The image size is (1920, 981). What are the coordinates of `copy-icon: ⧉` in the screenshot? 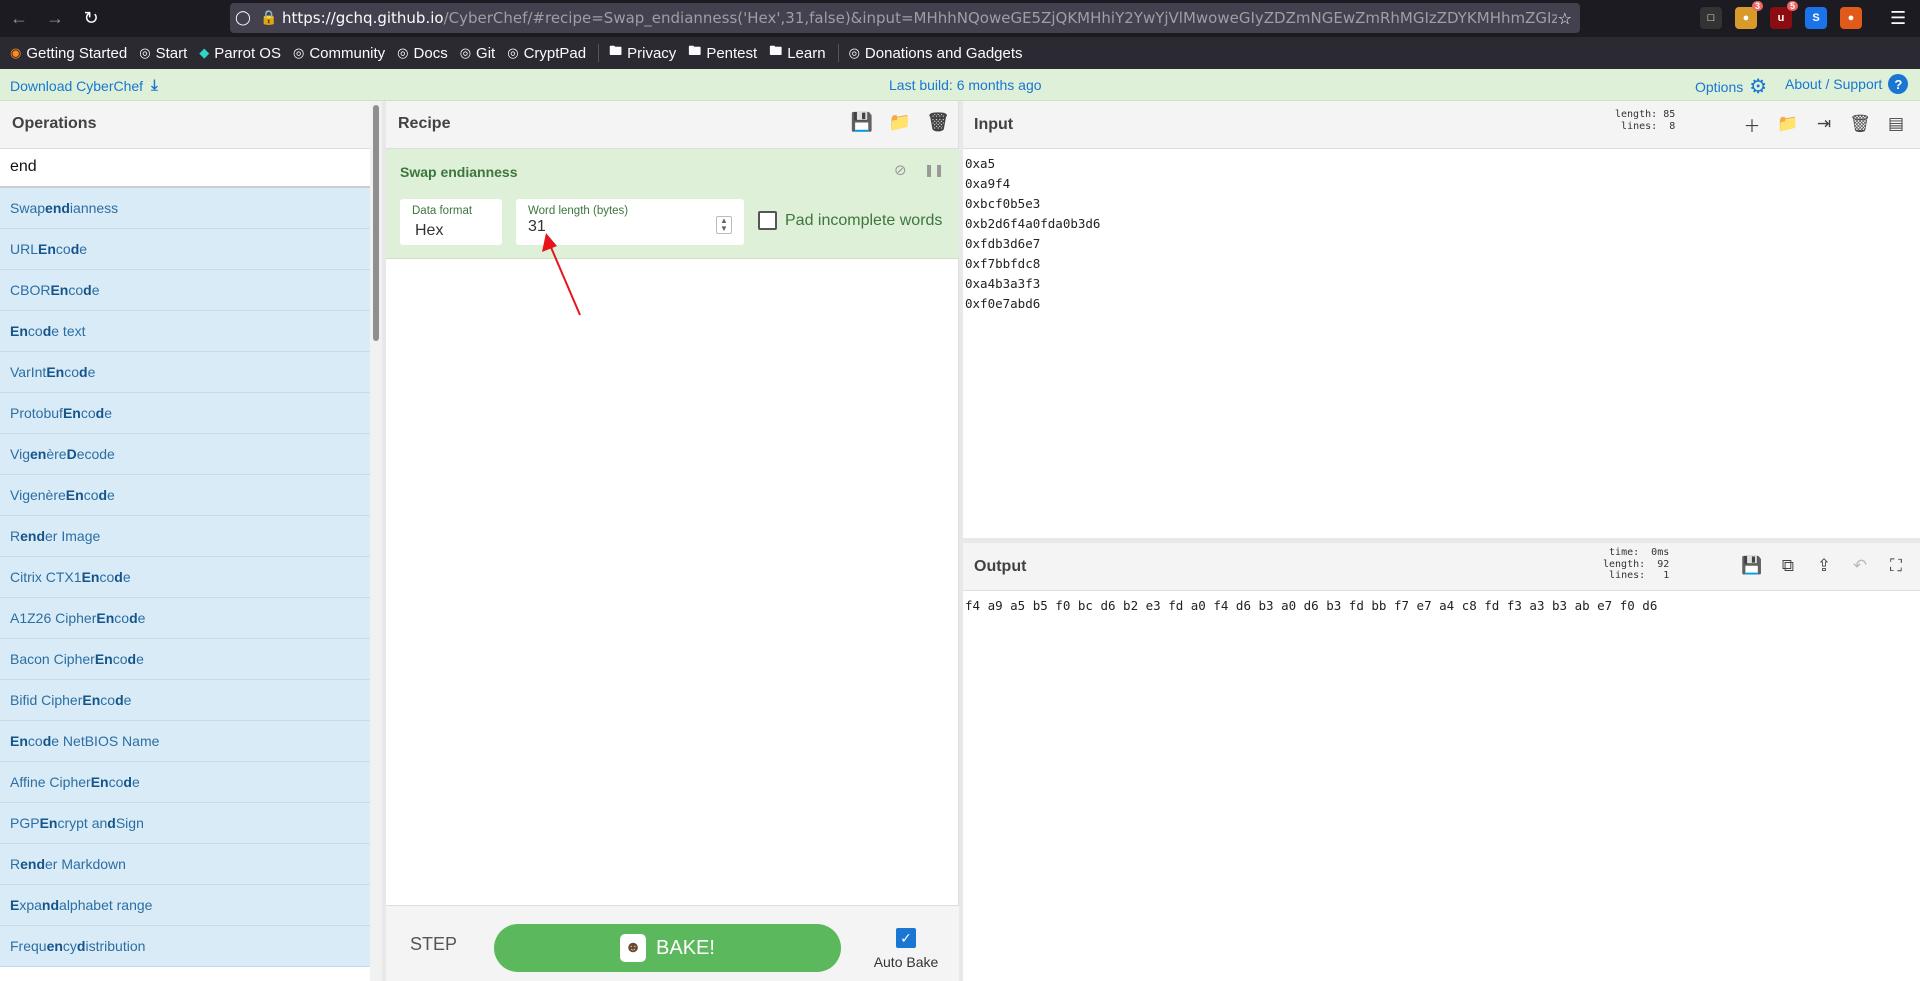 It's located at (1788, 566).